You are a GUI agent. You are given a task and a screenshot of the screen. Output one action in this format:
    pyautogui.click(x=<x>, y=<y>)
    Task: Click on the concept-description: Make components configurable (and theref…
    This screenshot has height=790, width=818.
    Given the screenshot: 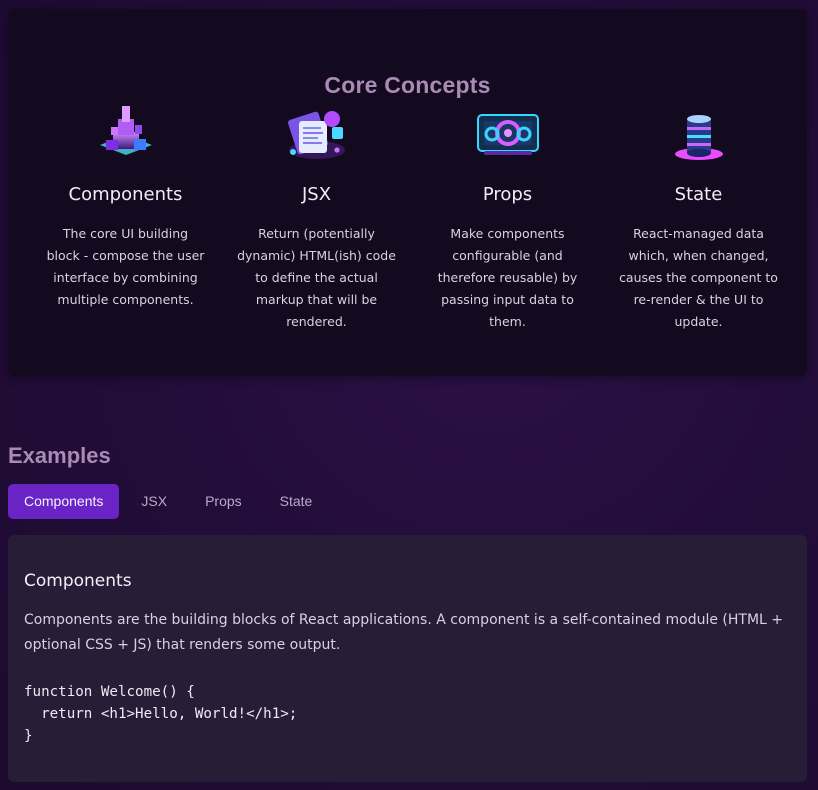 What is the action you would take?
    pyautogui.click(x=507, y=277)
    